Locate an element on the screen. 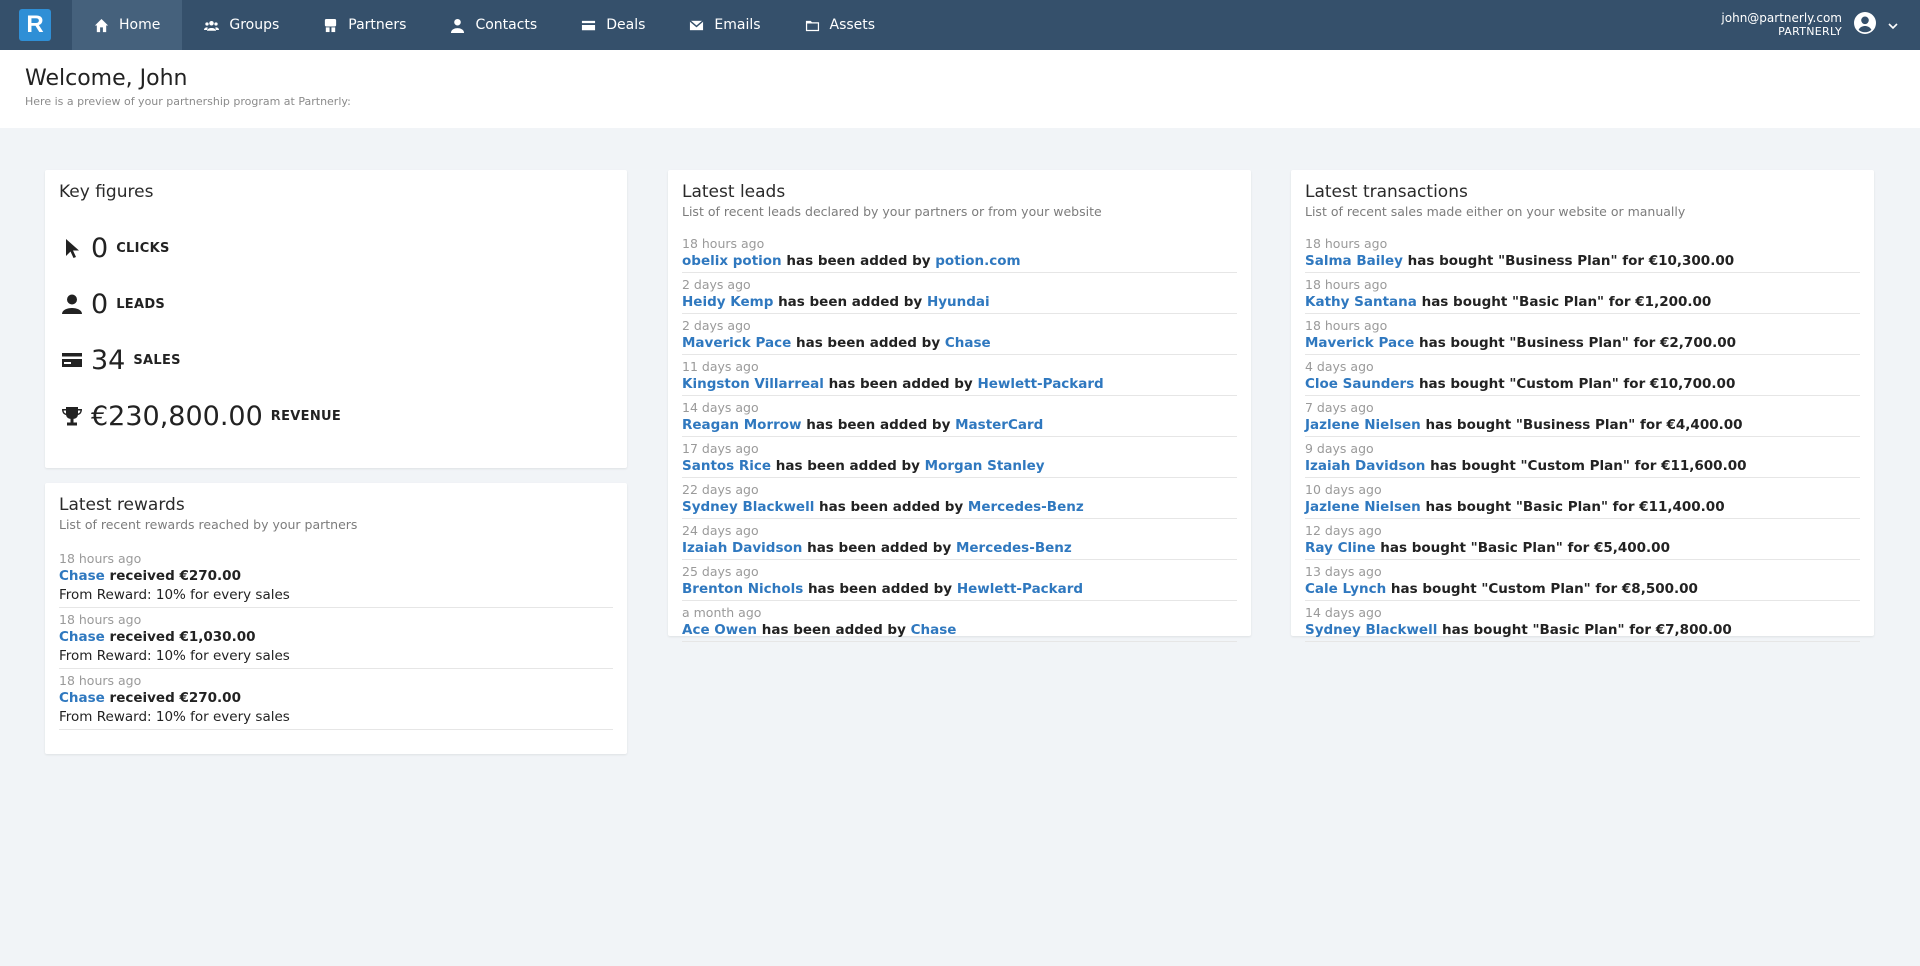 Image resolution: width=1920 pixels, height=966 pixels. customer-link: Izaiah Davidson is located at coordinates (1365, 466).